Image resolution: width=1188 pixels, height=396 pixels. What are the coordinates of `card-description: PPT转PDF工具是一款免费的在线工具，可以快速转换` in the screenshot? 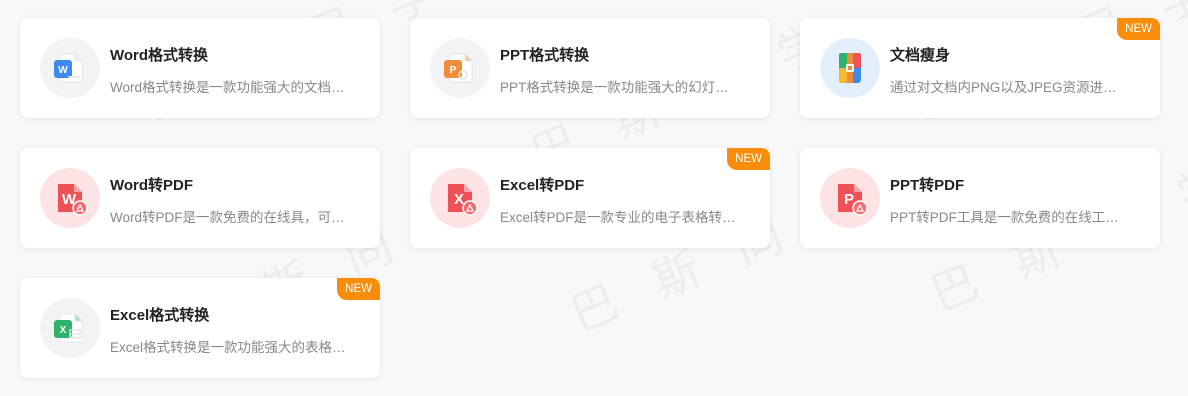 It's located at (1010, 217).